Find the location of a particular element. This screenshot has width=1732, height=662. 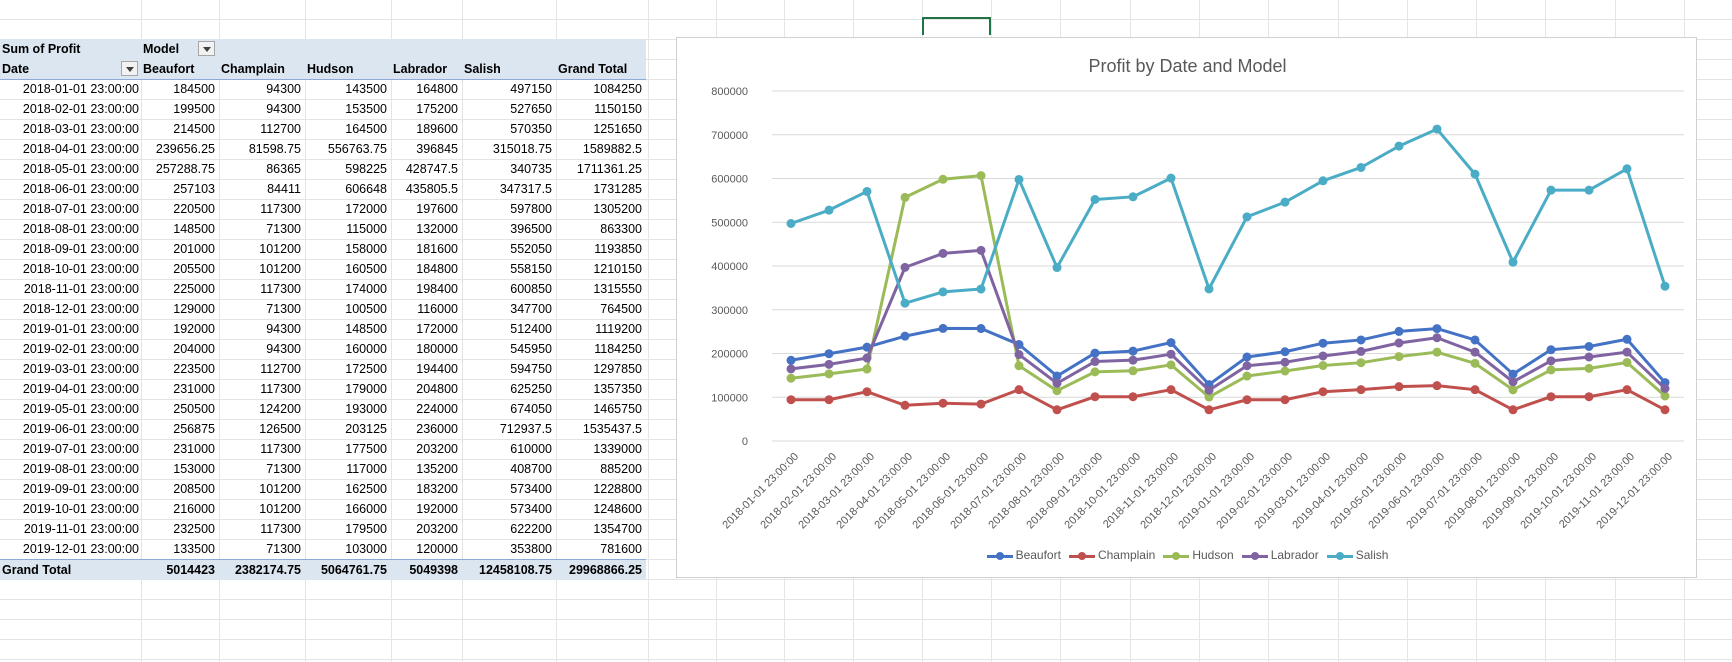

value-cell: 166000 is located at coordinates (348, 509).